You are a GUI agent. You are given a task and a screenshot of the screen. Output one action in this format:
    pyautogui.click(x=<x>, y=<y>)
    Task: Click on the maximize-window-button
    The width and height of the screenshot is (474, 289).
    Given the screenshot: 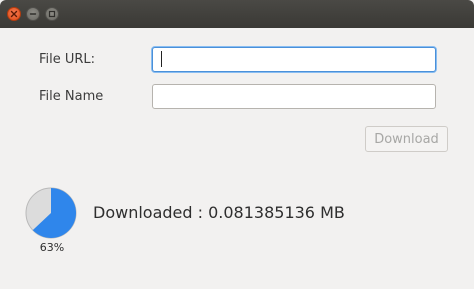 What is the action you would take?
    pyautogui.click(x=52, y=14)
    